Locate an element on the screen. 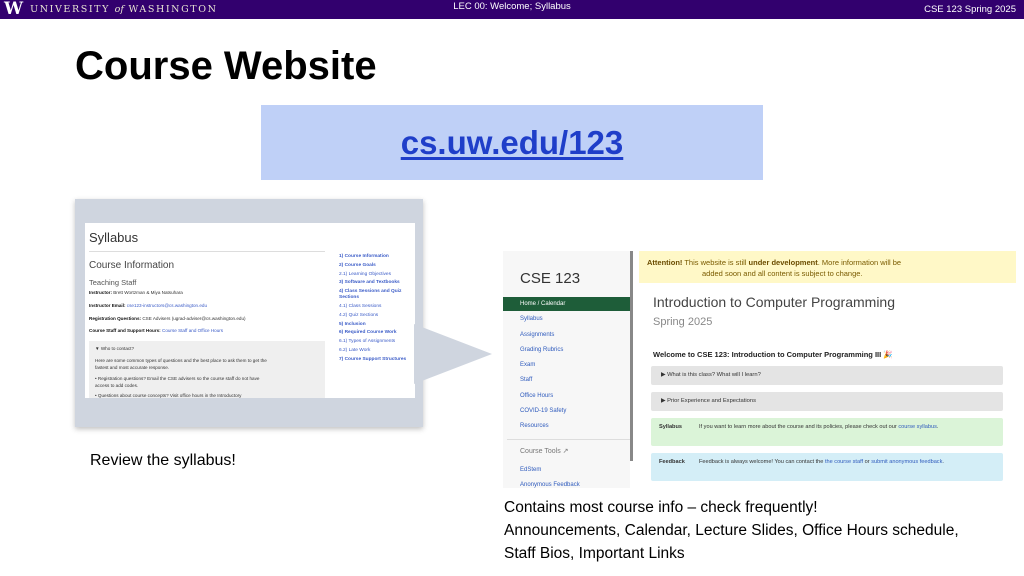 This screenshot has width=1024, height=576. website-logo: CSE 123 is located at coordinates (550, 278).